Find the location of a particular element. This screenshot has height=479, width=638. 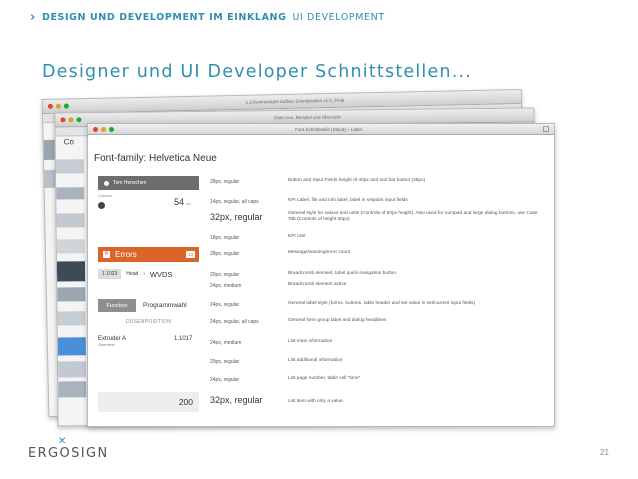

spec-row: 24px, medium Breadcrumb element active is located at coordinates (321, 287).